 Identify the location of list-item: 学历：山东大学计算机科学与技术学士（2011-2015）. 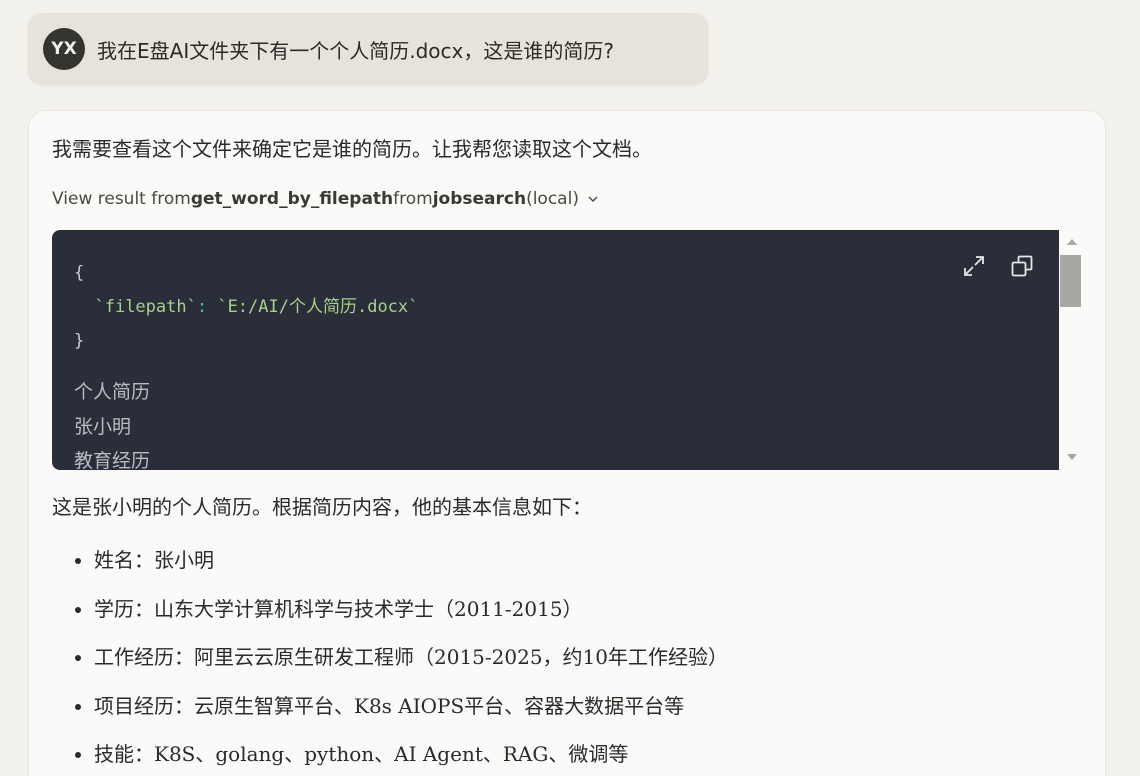
(390, 609).